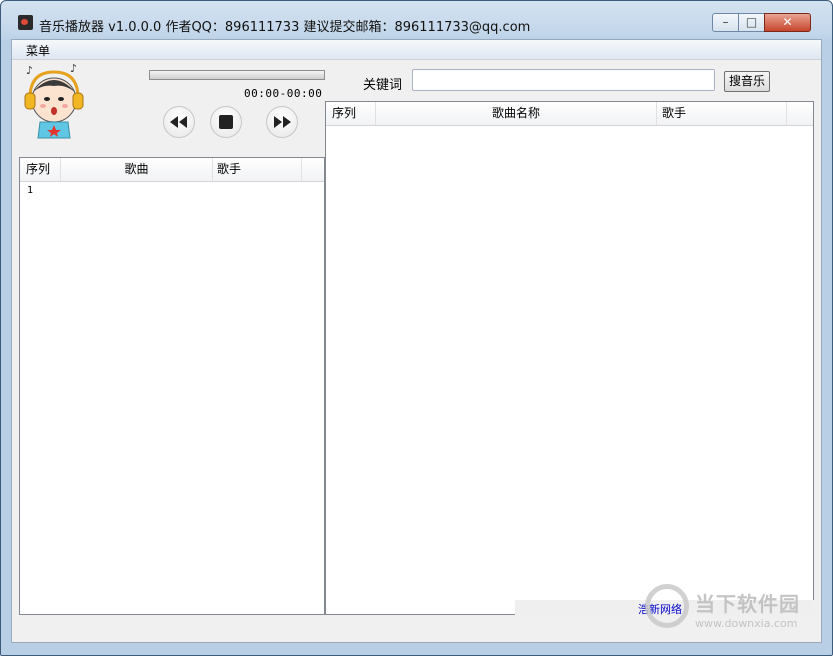 Image resolution: width=833 pixels, height=656 pixels. What do you see at coordinates (416, 50) in the screenshot?
I see `menu-bar: 菜单` at bounding box center [416, 50].